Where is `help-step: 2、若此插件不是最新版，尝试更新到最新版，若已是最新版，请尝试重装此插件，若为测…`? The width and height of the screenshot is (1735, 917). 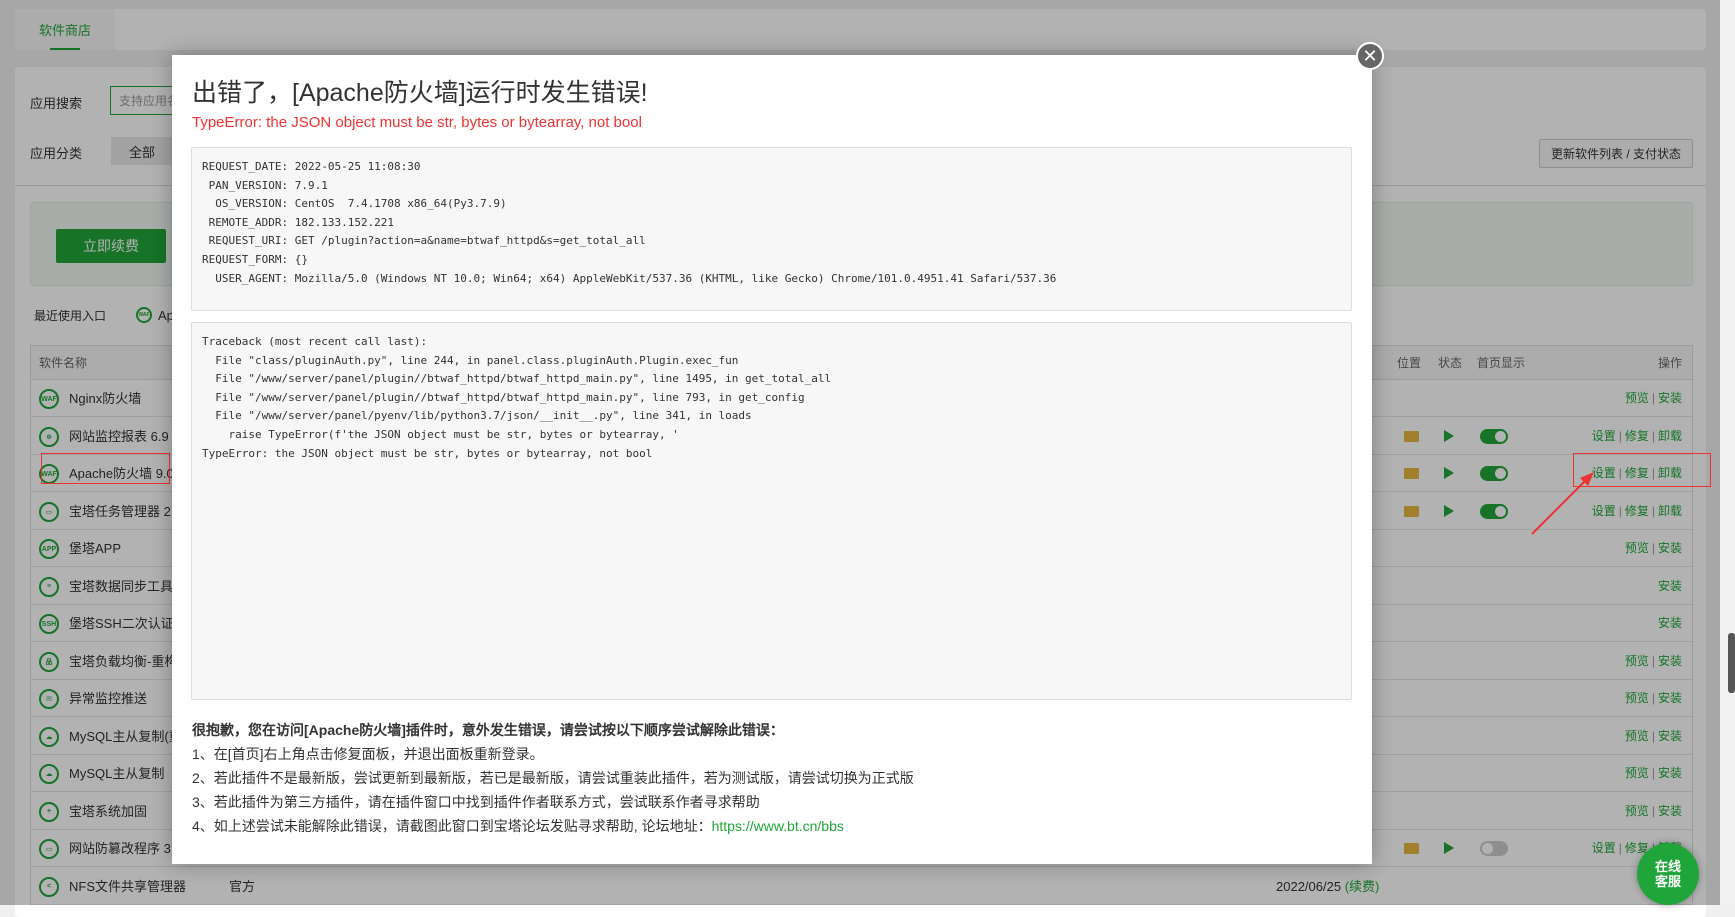
help-step: 2、若此插件不是最新版，尝试更新到最新版，若已是最新版，请尝试重装此插件，若为测… is located at coordinates (553, 778).